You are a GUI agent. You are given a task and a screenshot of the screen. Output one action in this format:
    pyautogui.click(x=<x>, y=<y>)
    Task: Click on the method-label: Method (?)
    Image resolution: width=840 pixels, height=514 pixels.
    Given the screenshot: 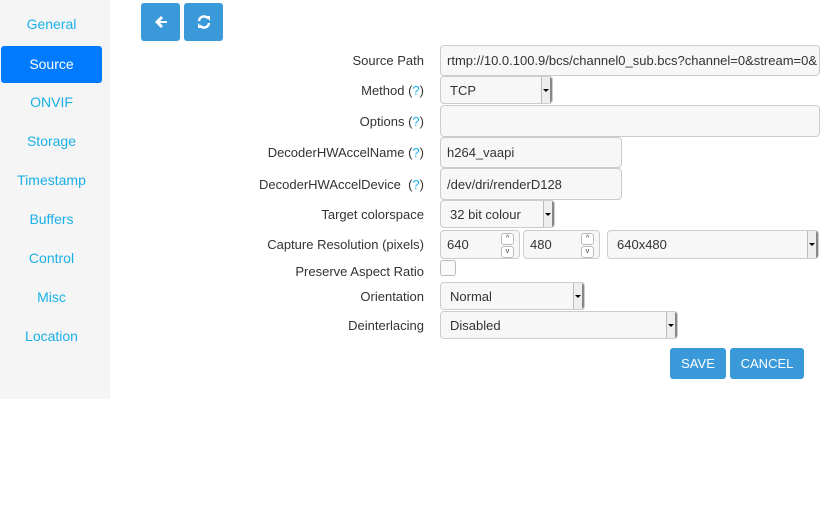 What is the action you would take?
    pyautogui.click(x=392, y=90)
    